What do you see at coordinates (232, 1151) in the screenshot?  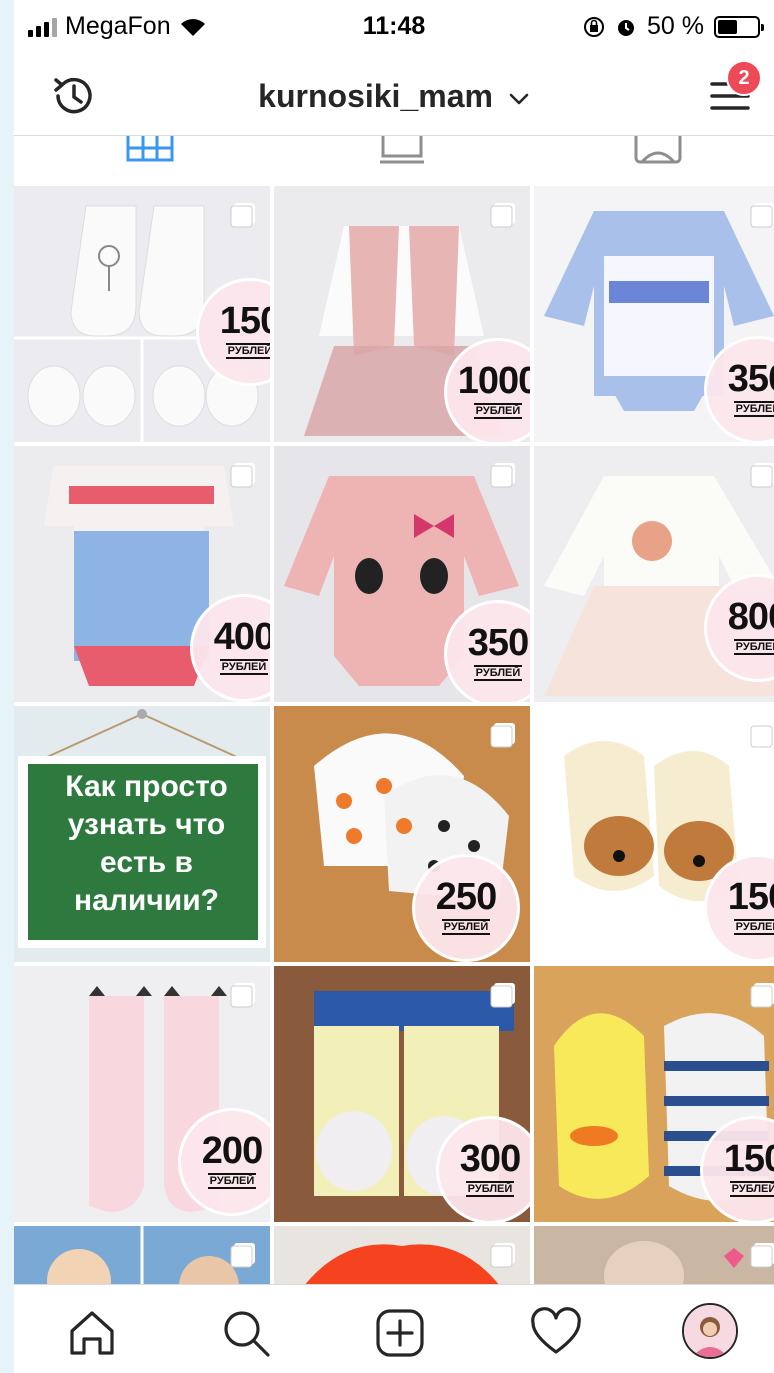 I see `price-value: 200` at bounding box center [232, 1151].